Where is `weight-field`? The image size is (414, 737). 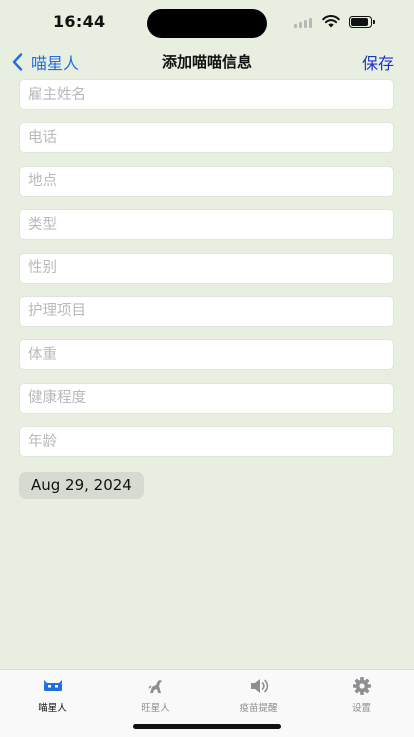
weight-field is located at coordinates (206, 355).